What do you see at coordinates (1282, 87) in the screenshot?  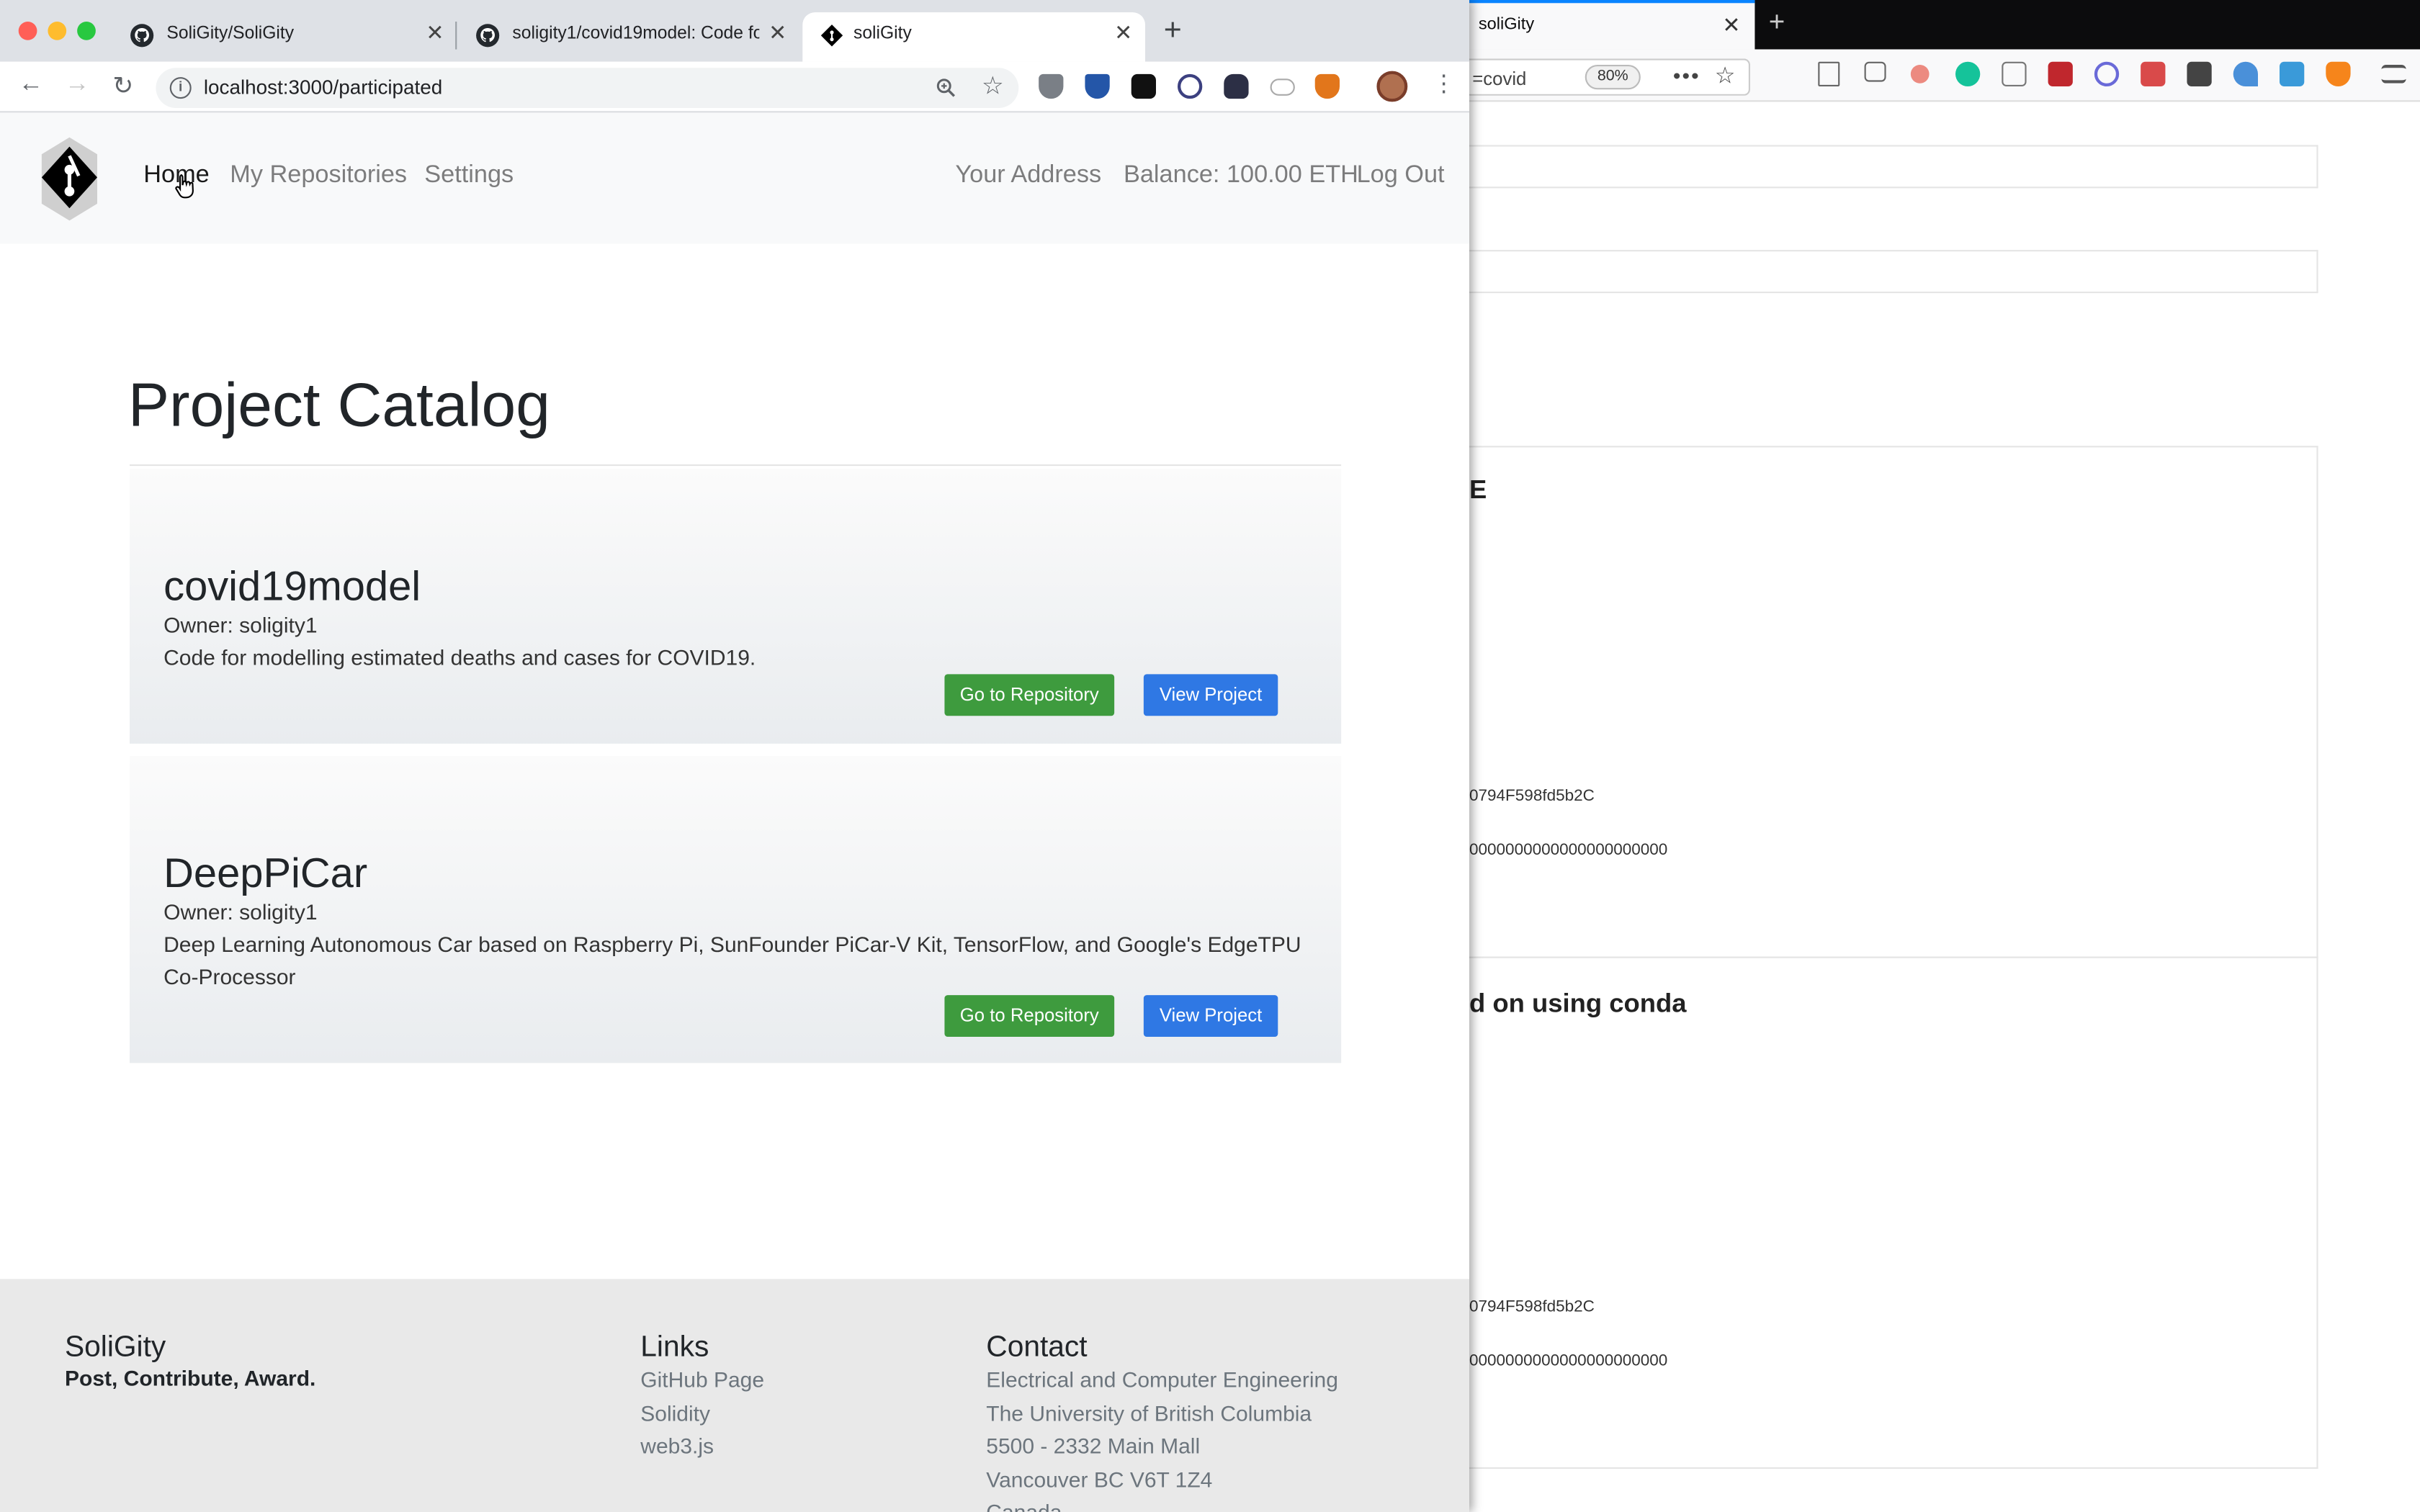 I see `cloud-extension-icon` at bounding box center [1282, 87].